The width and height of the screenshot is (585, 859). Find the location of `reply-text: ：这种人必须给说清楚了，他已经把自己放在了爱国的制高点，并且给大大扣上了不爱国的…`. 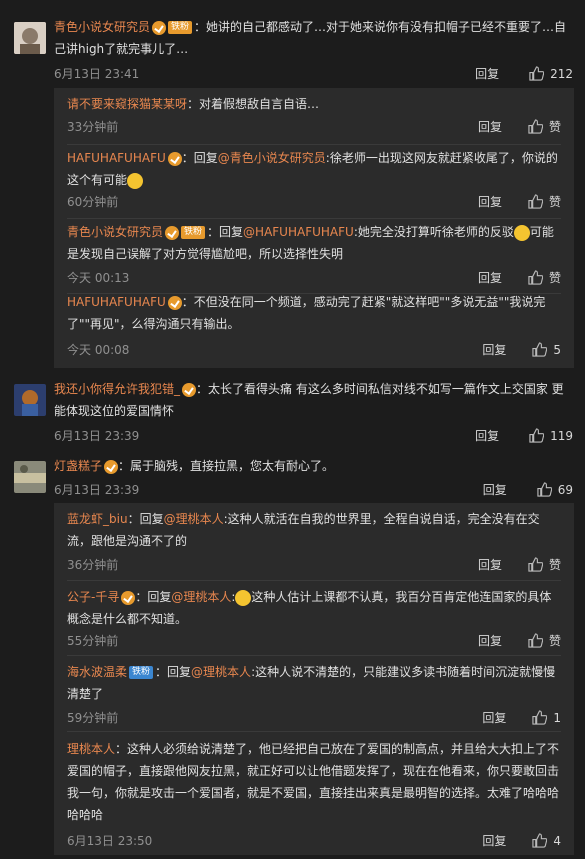

reply-text: ：这种人必须给说清楚了，他已经把自己放在了爱国的制高点，并且给大大扣上了不爱国的… is located at coordinates (313, 782).